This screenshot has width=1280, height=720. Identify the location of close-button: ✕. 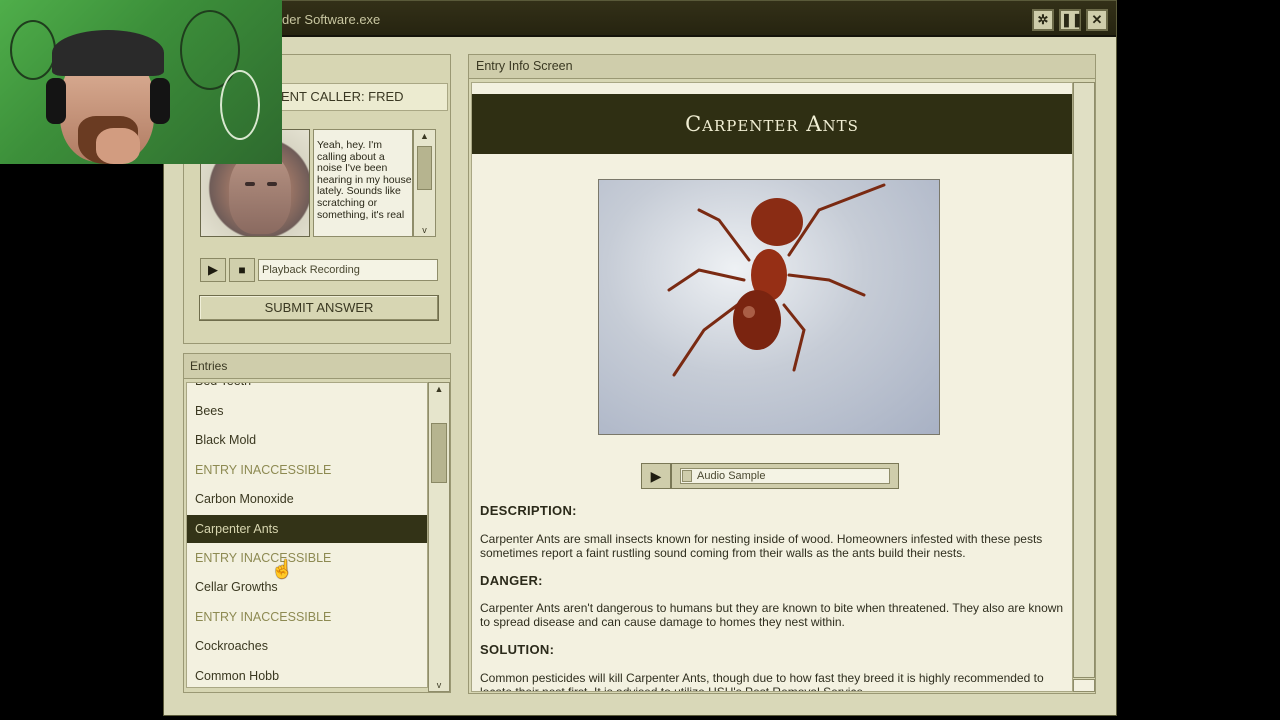
(1097, 20).